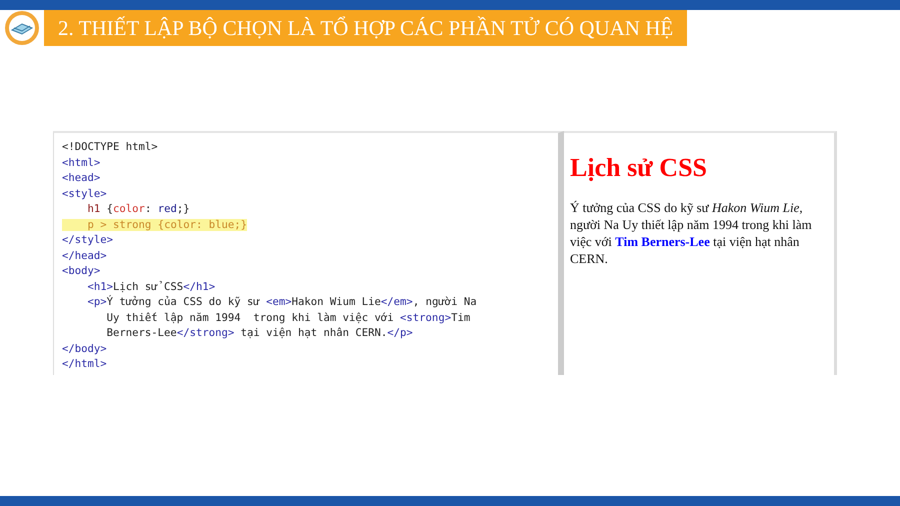 The image size is (900, 506). What do you see at coordinates (110, 147) in the screenshot?
I see `code-line: <!DOCTYPE html>` at bounding box center [110, 147].